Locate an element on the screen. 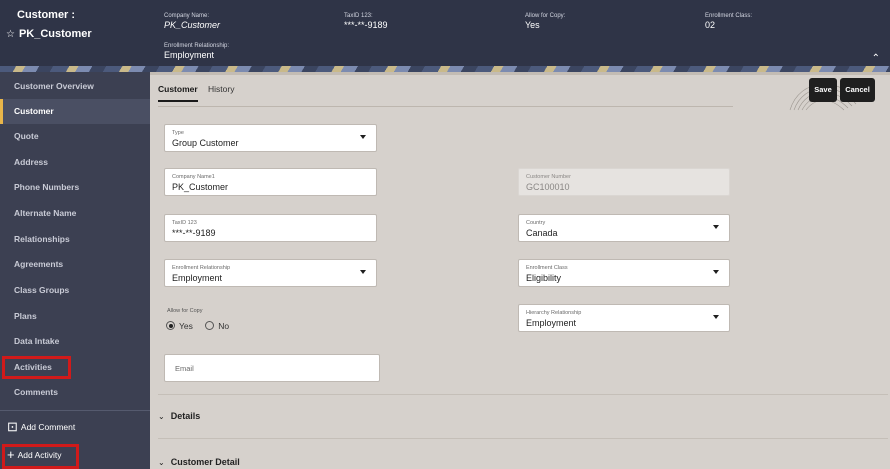 This screenshot has width=890, height=469. add-comment-icon: ⊡ is located at coordinates (12, 426).